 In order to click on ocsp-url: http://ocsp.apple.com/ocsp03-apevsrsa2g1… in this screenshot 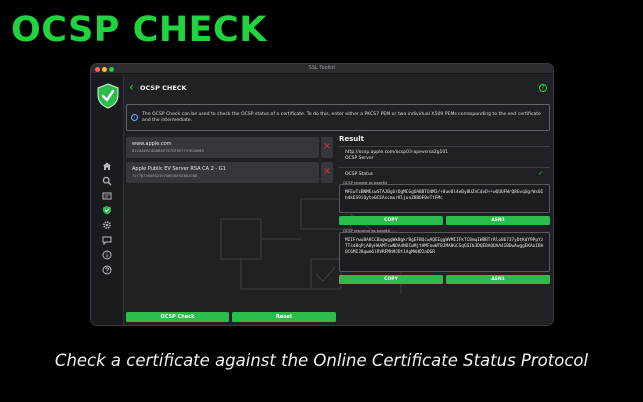, I will do `click(397, 152)`.